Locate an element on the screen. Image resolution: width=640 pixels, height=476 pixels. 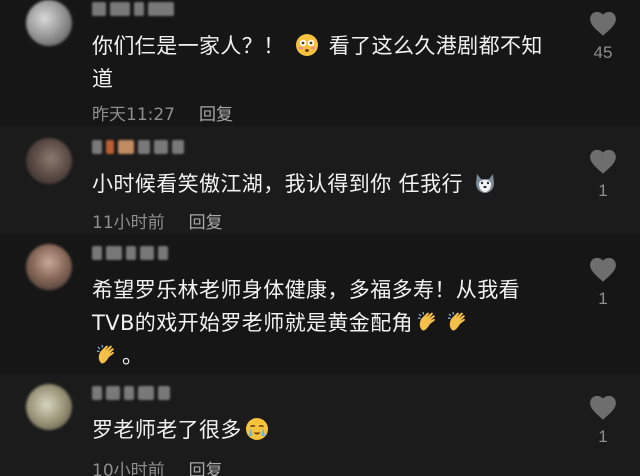
comment-meta: 11小时前 回复 is located at coordinates (157, 220).